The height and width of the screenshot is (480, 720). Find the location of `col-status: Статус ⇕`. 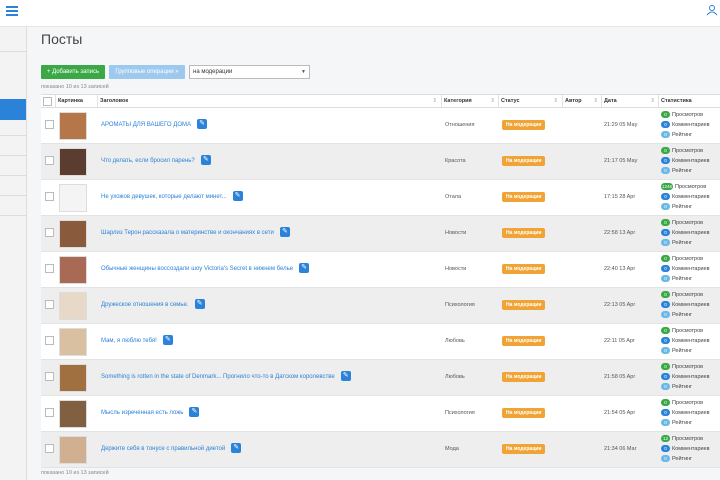

col-status: Статус ⇕ is located at coordinates (529, 101).